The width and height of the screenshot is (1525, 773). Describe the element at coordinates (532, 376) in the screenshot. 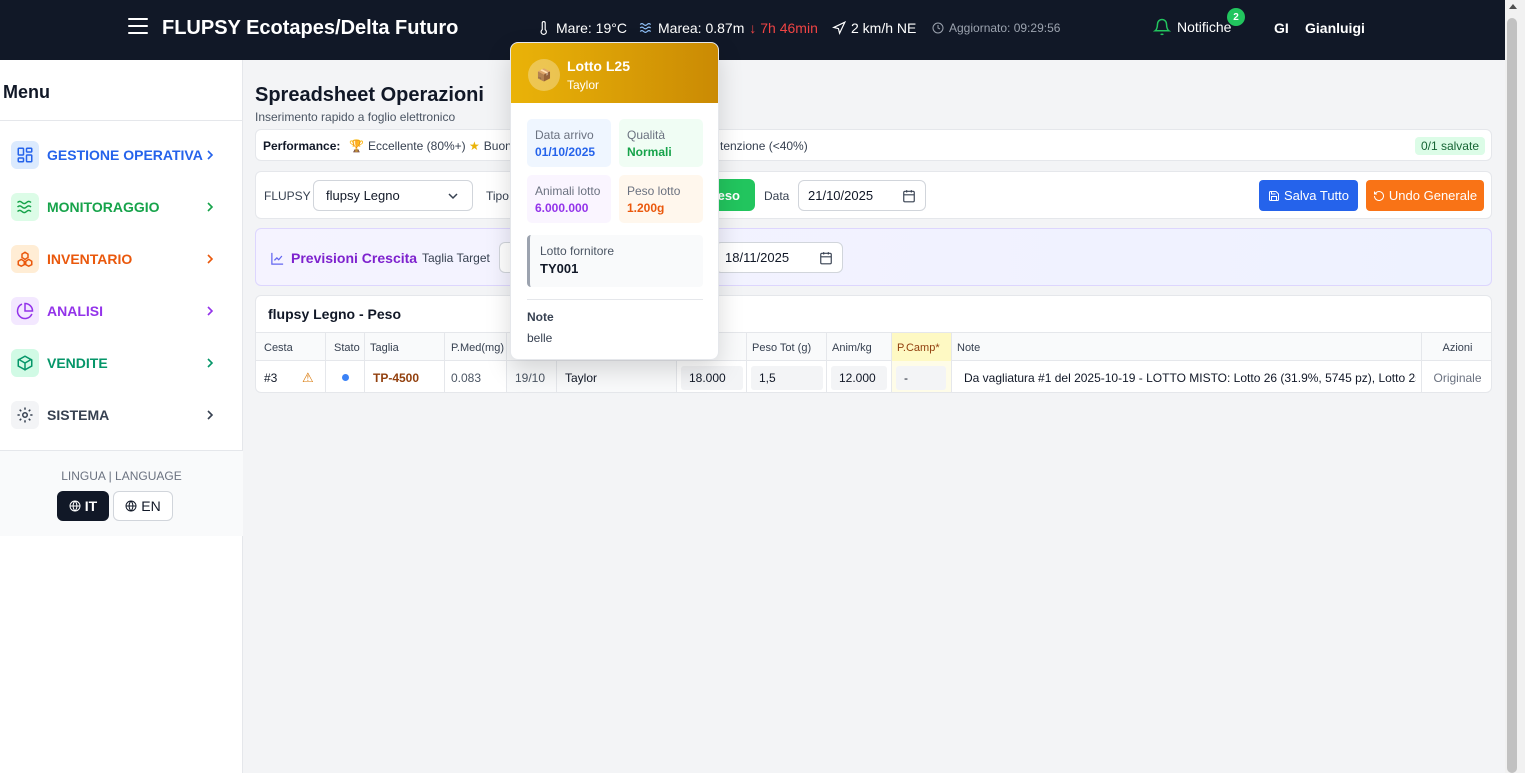

I see `cell-date: 19/10` at that location.